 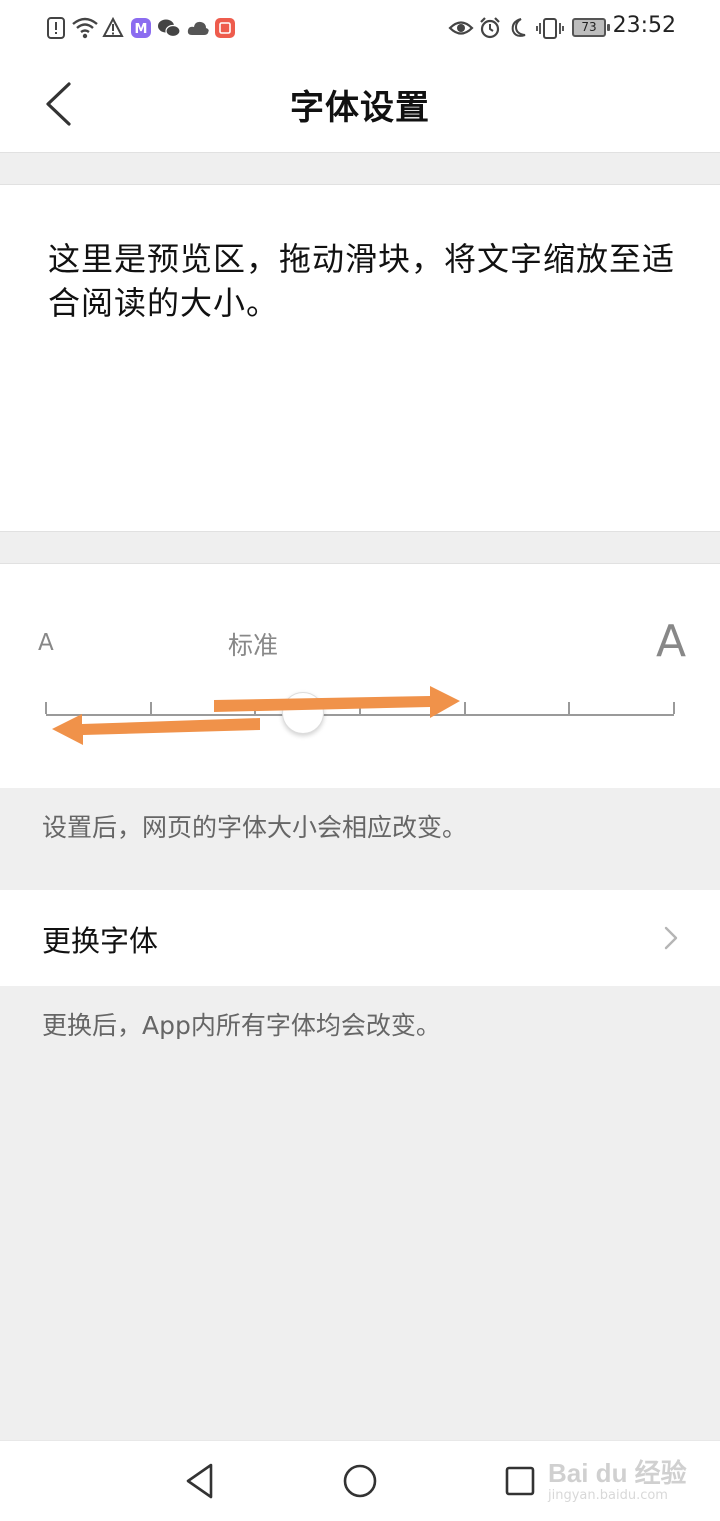 I want to click on cloud-icon, so click(x=198, y=28).